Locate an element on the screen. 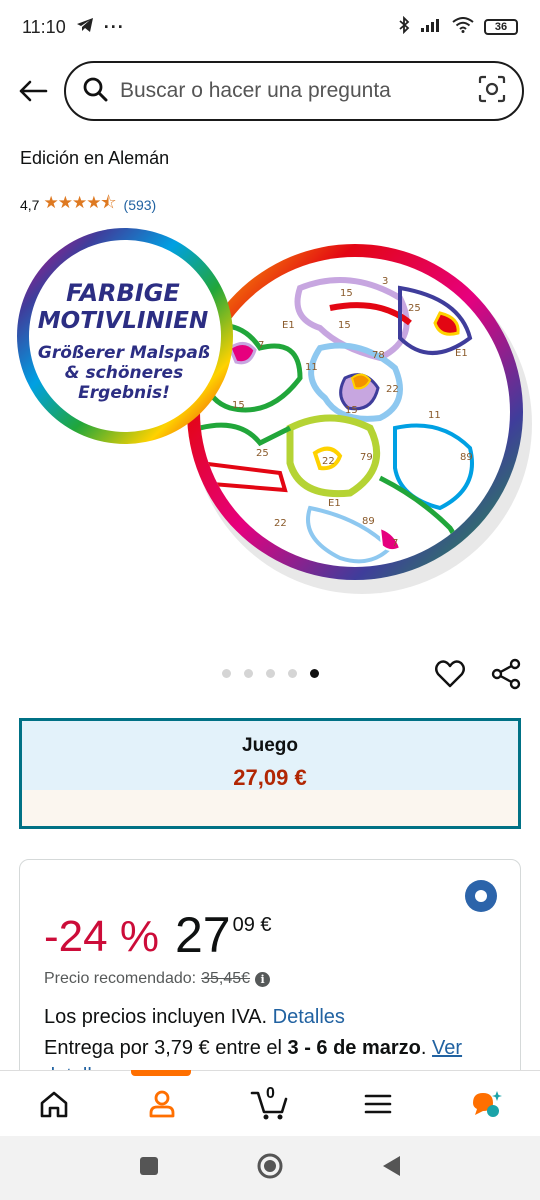 The height and width of the screenshot is (1200, 540). rating-count-link: (593) is located at coordinates (140, 205).